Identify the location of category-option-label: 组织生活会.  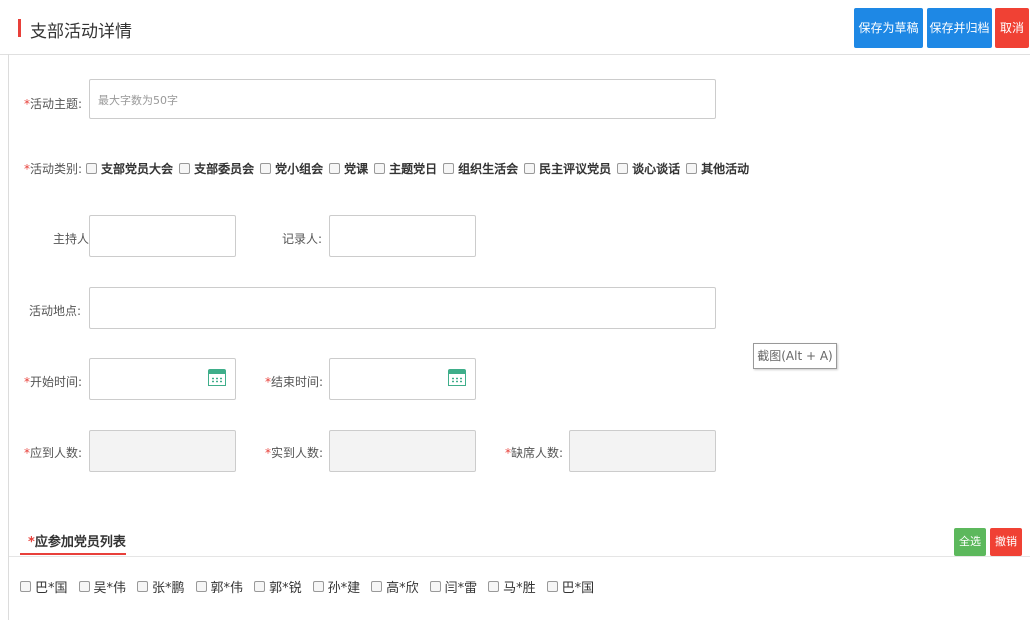
(488, 169).